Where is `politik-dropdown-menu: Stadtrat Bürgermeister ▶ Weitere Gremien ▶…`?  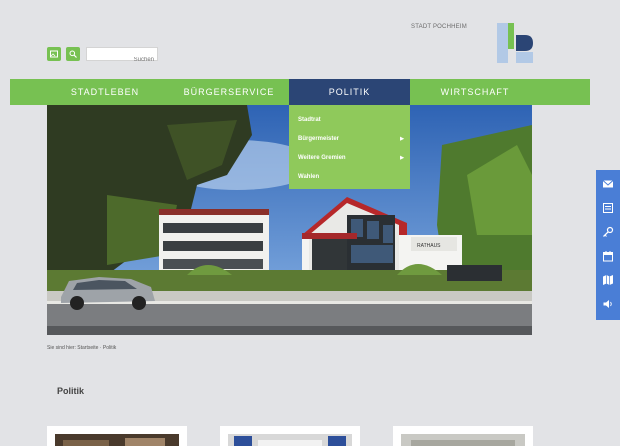
politik-dropdown-menu: Stadtrat Bürgermeister ▶ Weitere Gremien ▶… is located at coordinates (349, 147).